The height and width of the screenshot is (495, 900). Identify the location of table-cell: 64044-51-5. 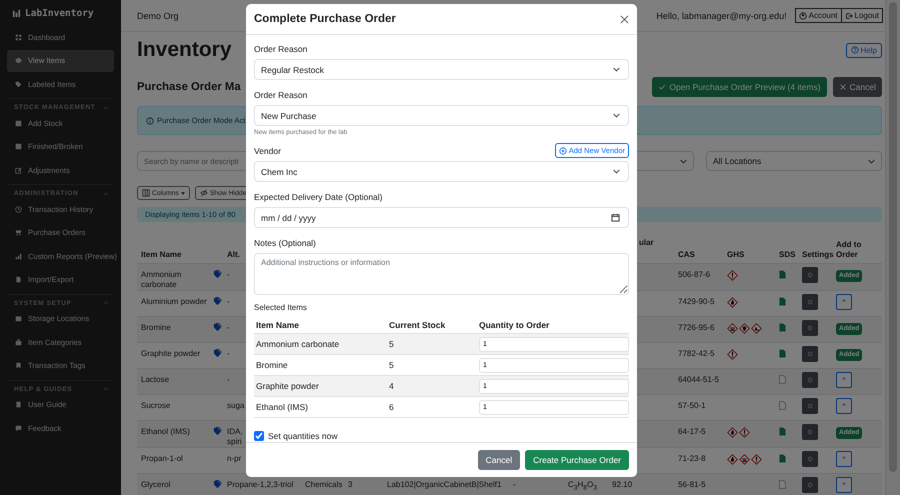
(698, 379).